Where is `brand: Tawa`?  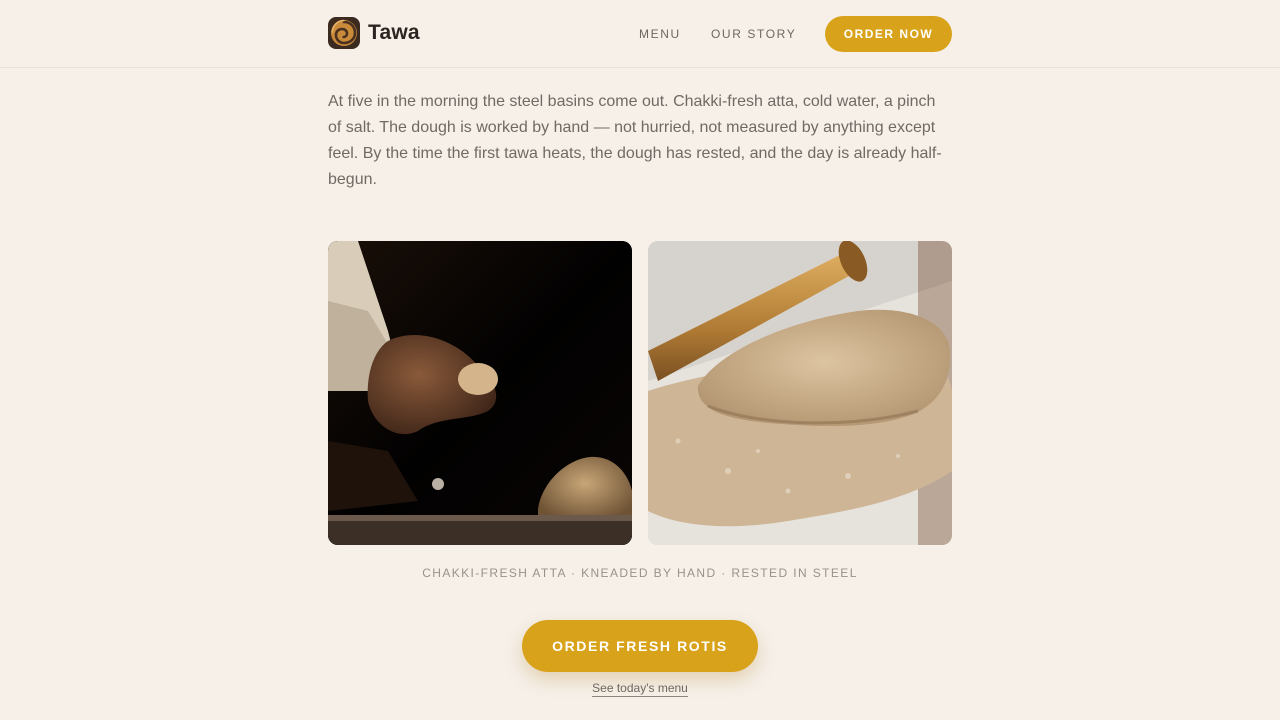 brand: Tawa is located at coordinates (374, 33).